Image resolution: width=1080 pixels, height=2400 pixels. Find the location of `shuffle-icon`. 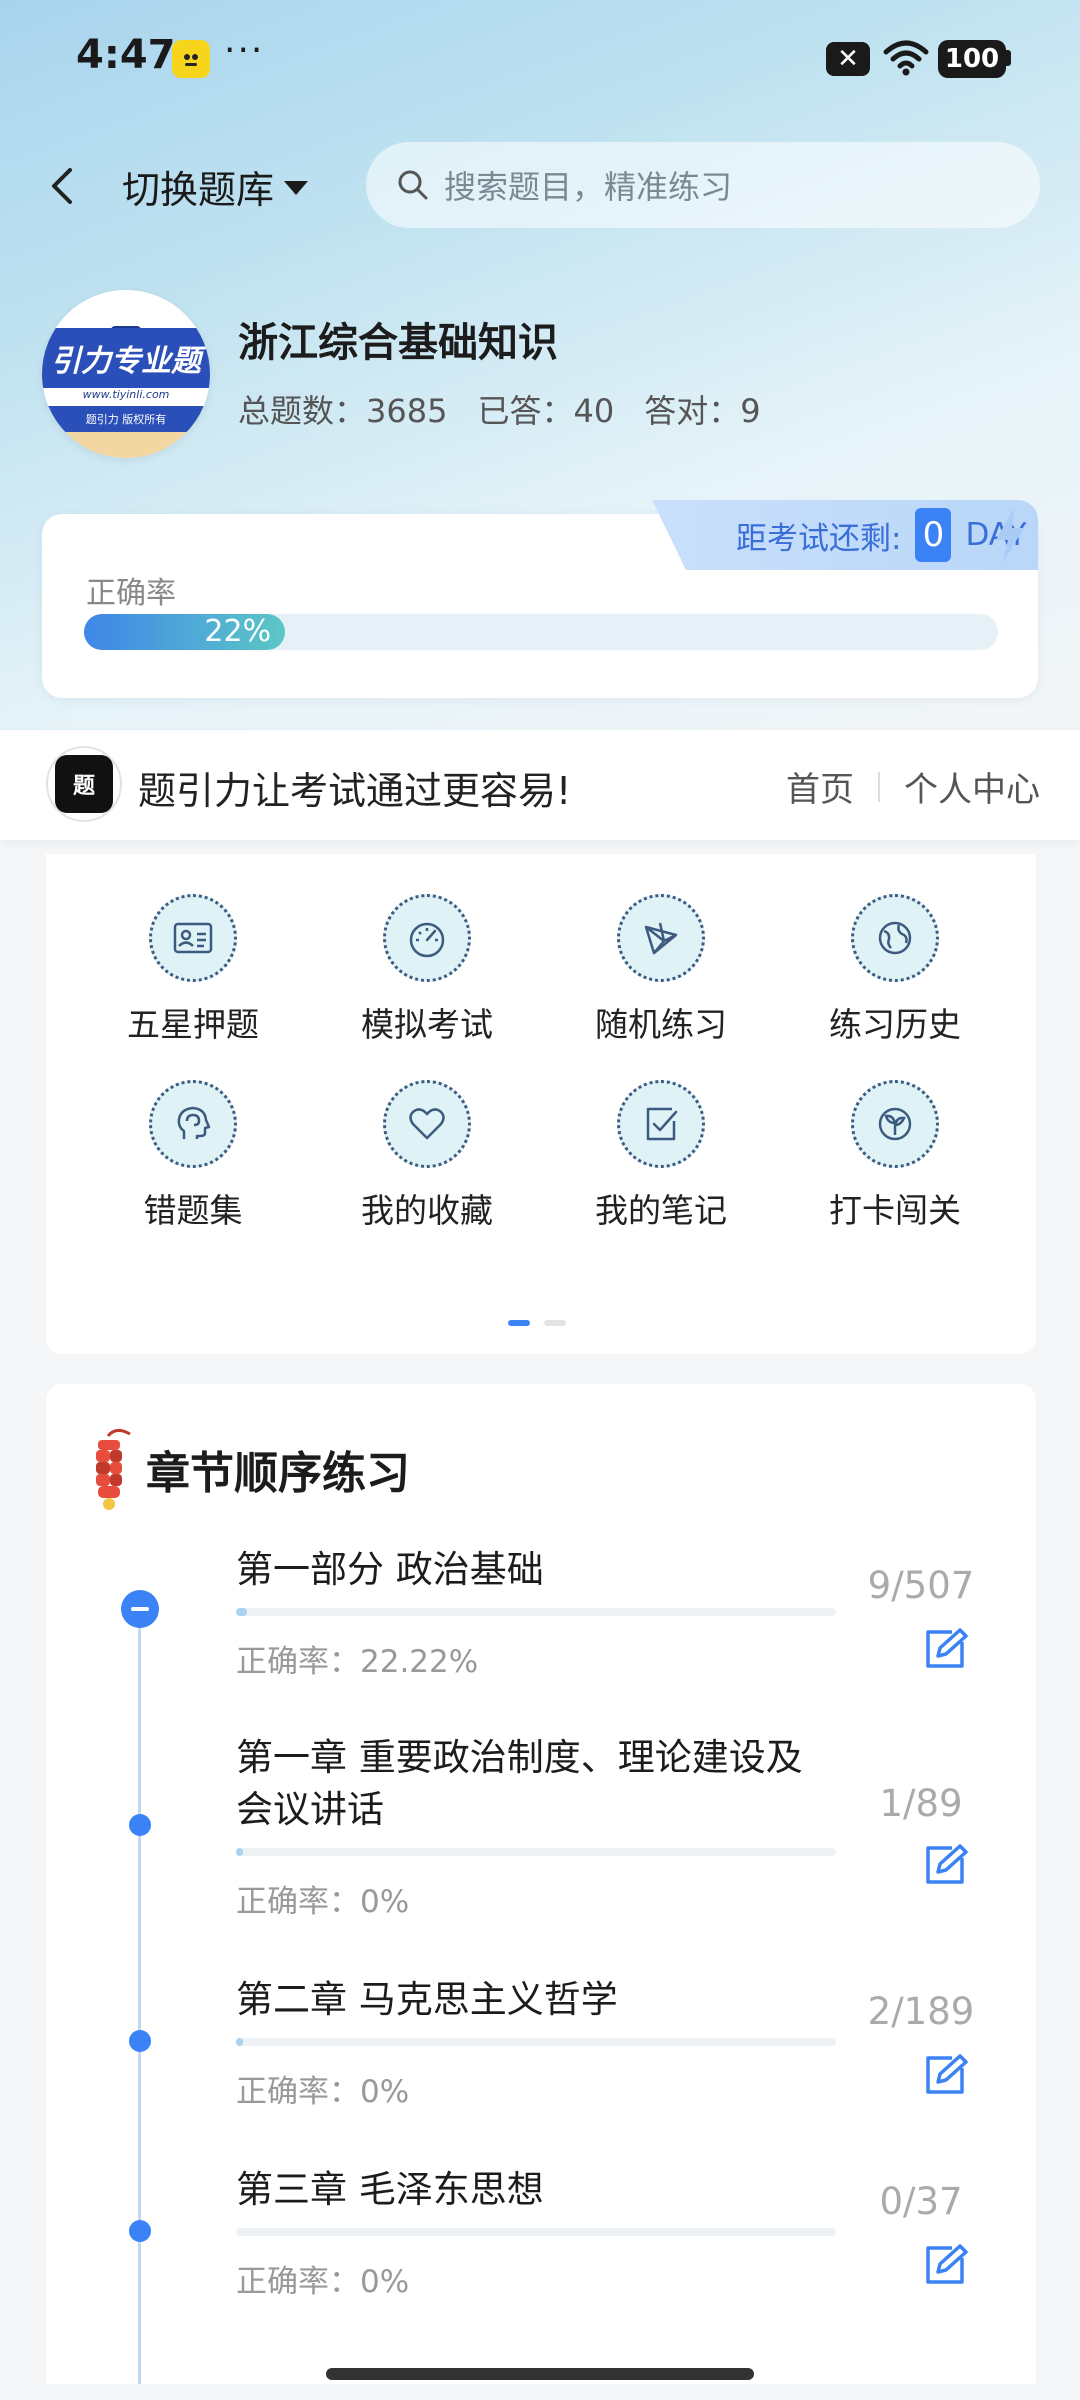

shuffle-icon is located at coordinates (661, 938).